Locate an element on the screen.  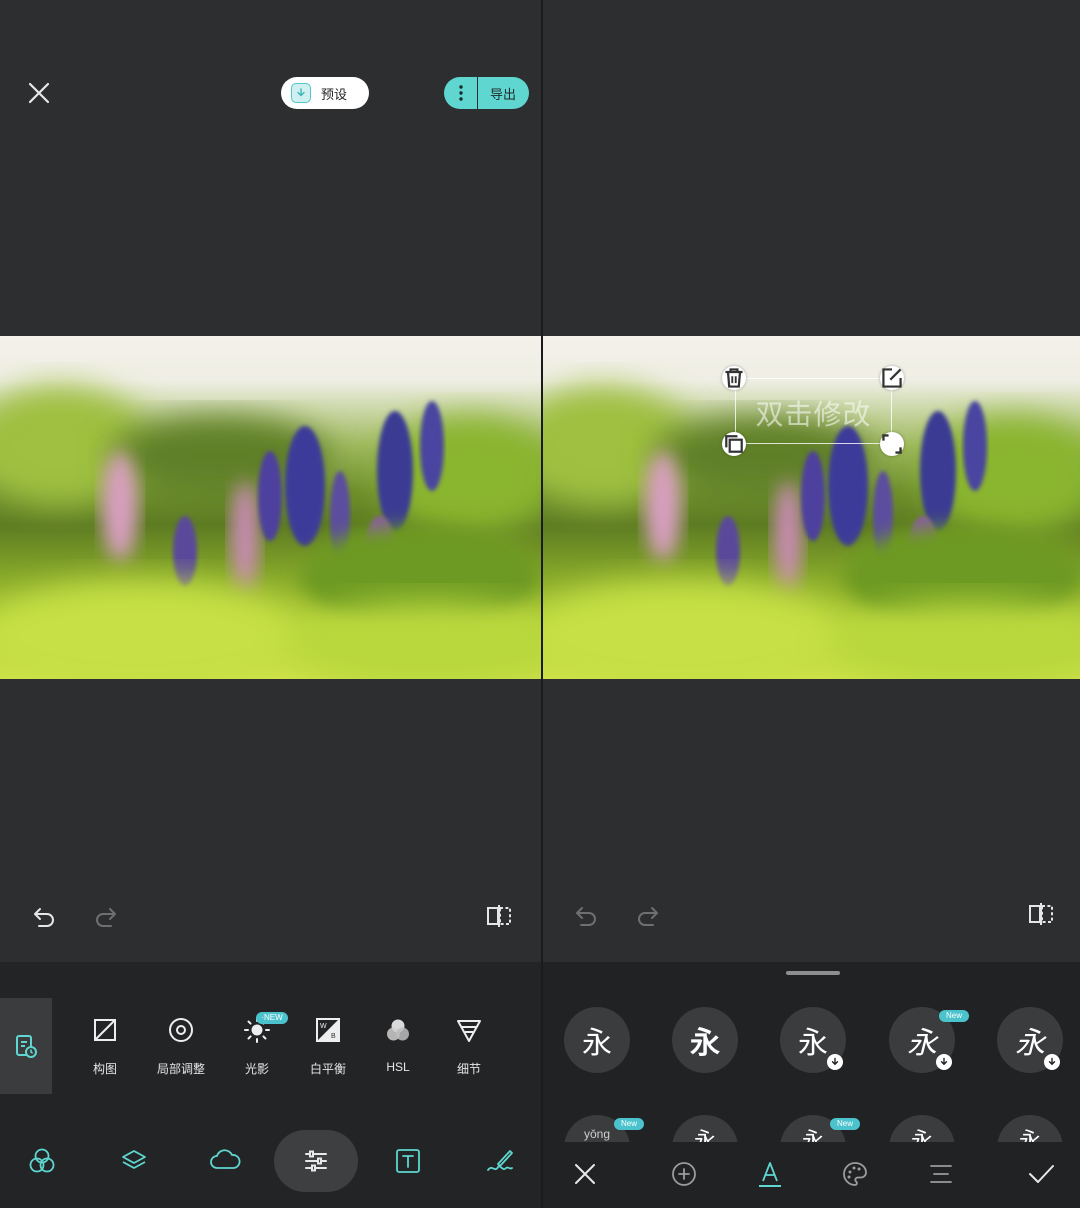
check-icon is located at coordinates (1041, 1174).